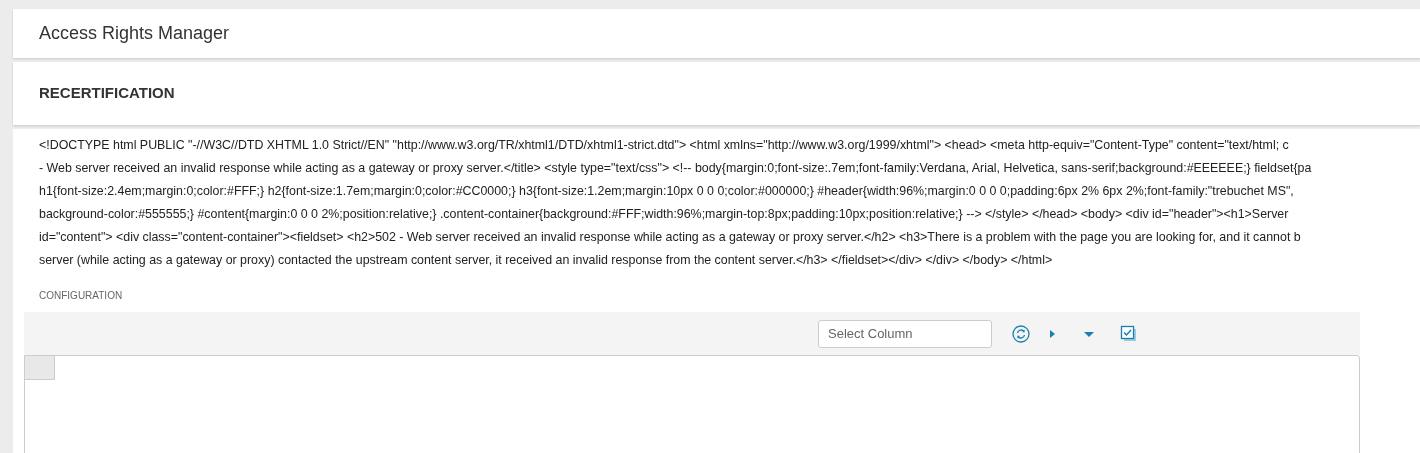 The width and height of the screenshot is (1420, 453). I want to click on select-column-field: Select Column, so click(905, 333).